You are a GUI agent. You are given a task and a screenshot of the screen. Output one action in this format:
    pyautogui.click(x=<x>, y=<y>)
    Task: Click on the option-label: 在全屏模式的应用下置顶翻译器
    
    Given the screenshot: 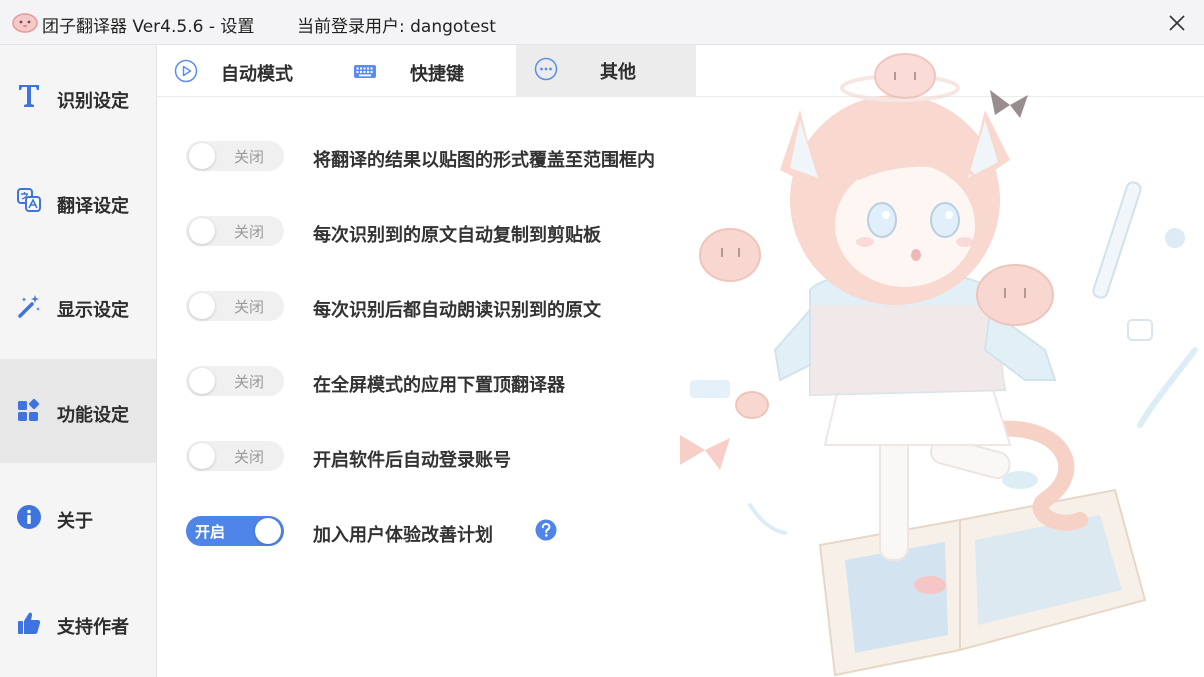 What is the action you would take?
    pyautogui.click(x=439, y=385)
    